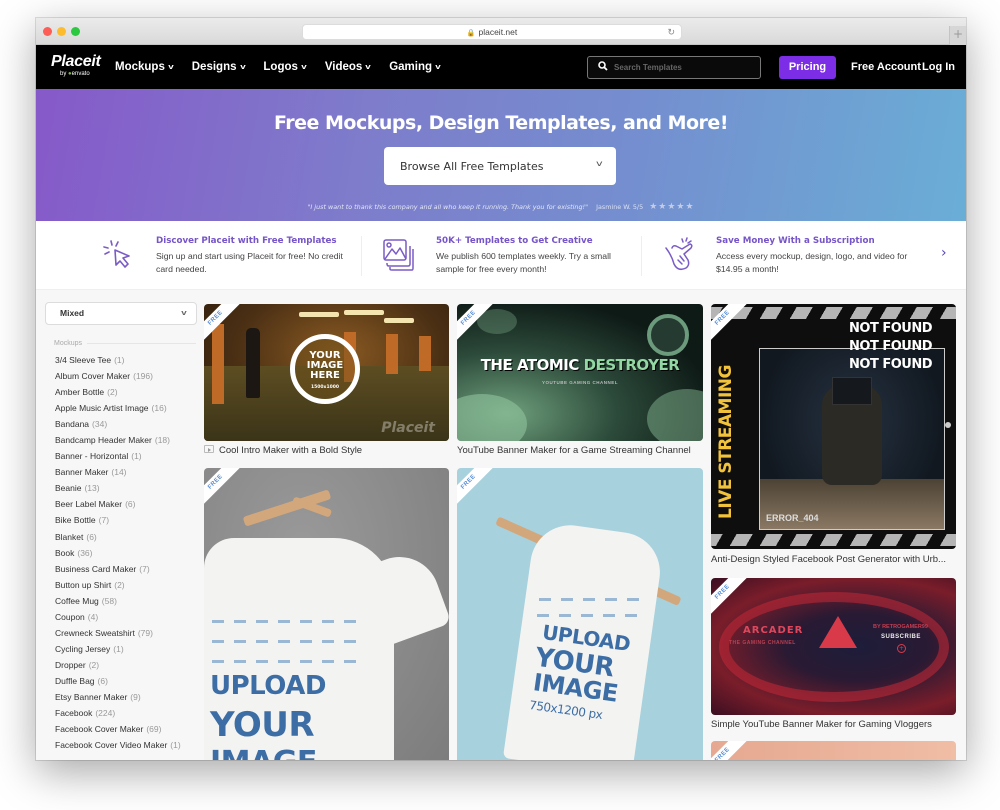 This screenshot has width=1000, height=810. What do you see at coordinates (890, 346) in the screenshot?
I see `thumb-text: NOT FOUND` at bounding box center [890, 346].